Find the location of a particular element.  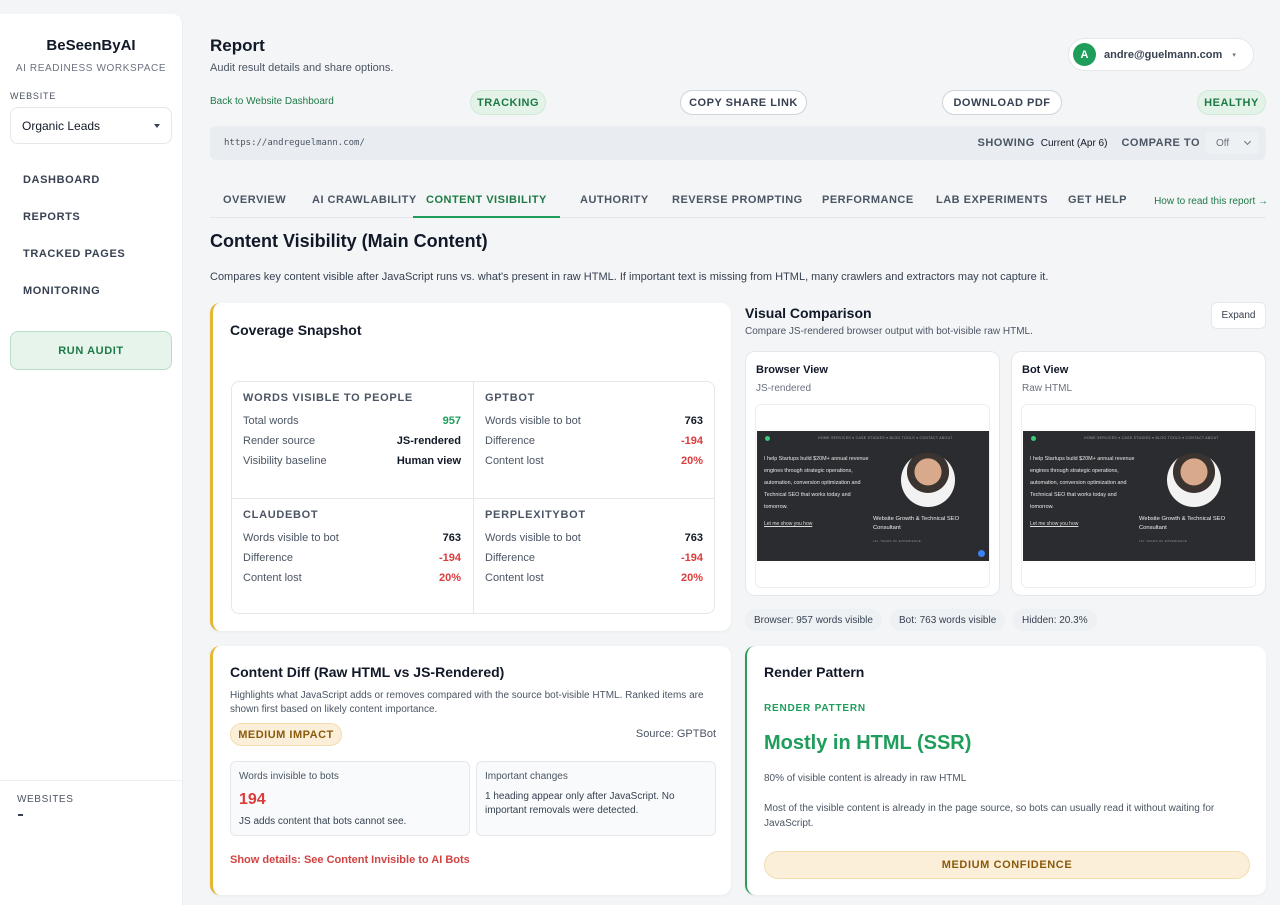

tab-overview: OVERVIEW is located at coordinates (254, 200).